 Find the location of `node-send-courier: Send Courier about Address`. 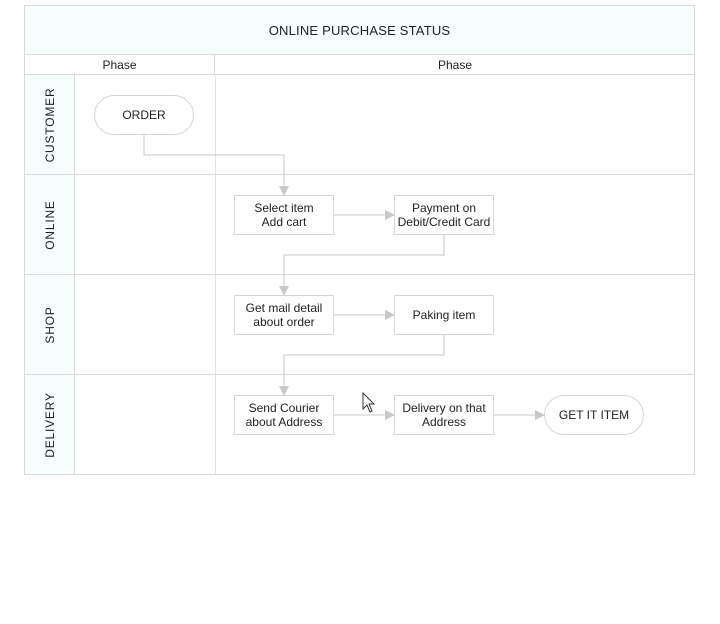

node-send-courier: Send Courier about Address is located at coordinates (284, 415).